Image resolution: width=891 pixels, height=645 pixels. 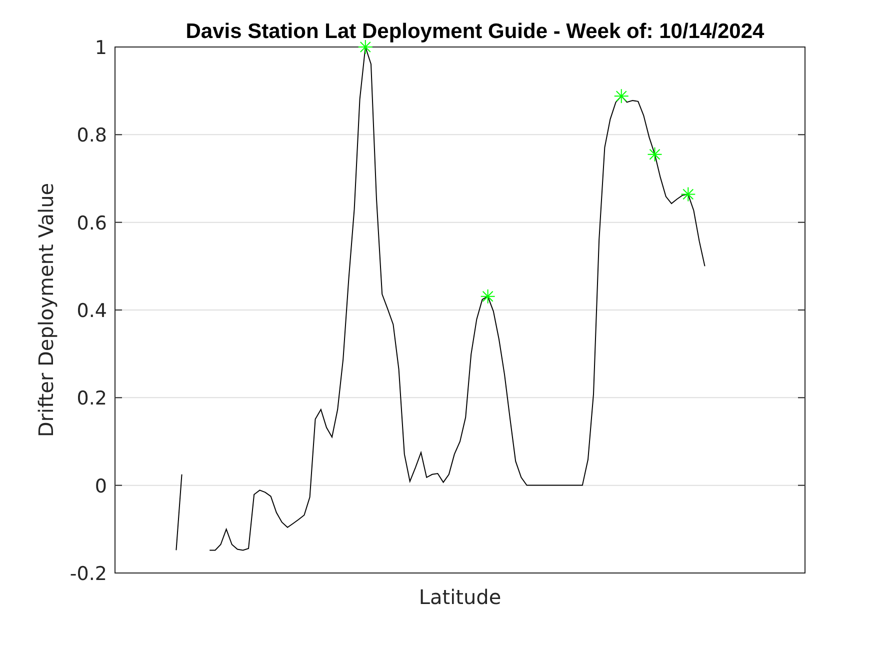 What do you see at coordinates (460, 597) in the screenshot?
I see `x-axis-label: Latitude` at bounding box center [460, 597].